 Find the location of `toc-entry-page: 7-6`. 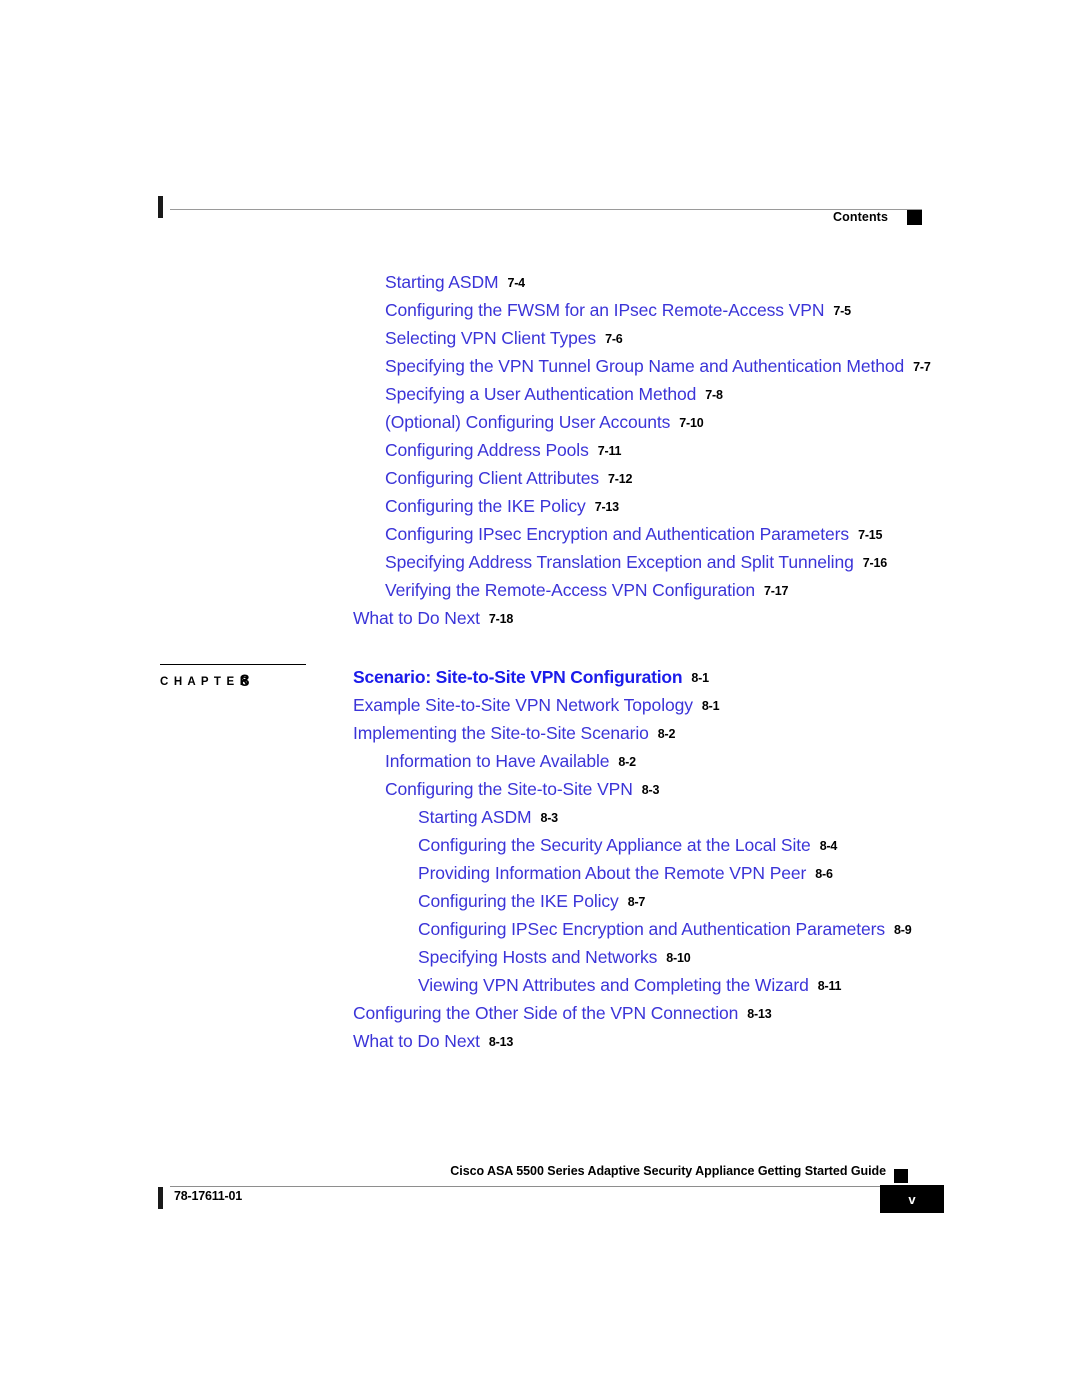

toc-entry-page: 7-6 is located at coordinates (614, 338).